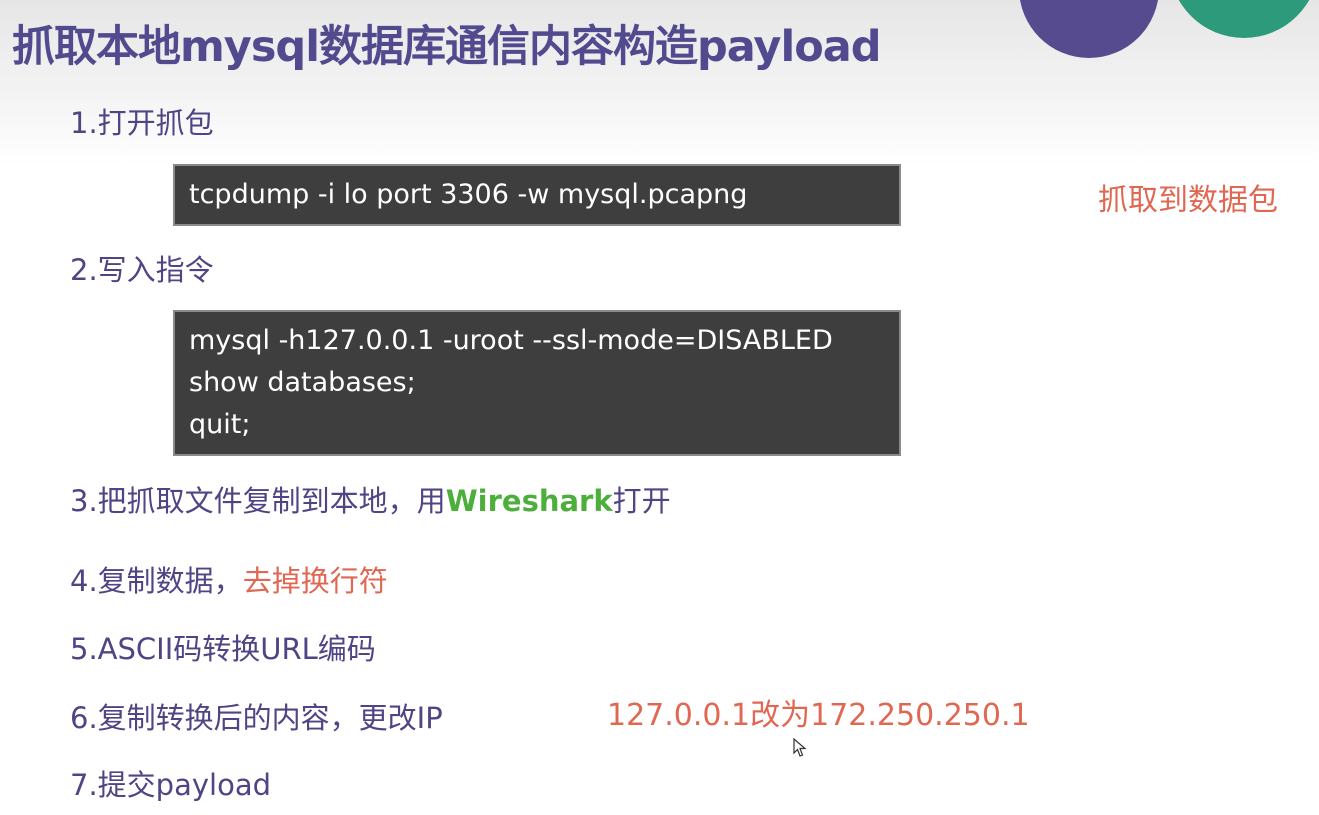 The height and width of the screenshot is (815, 1319). What do you see at coordinates (84, 581) in the screenshot?
I see `step-4-number: 4.` at bounding box center [84, 581].